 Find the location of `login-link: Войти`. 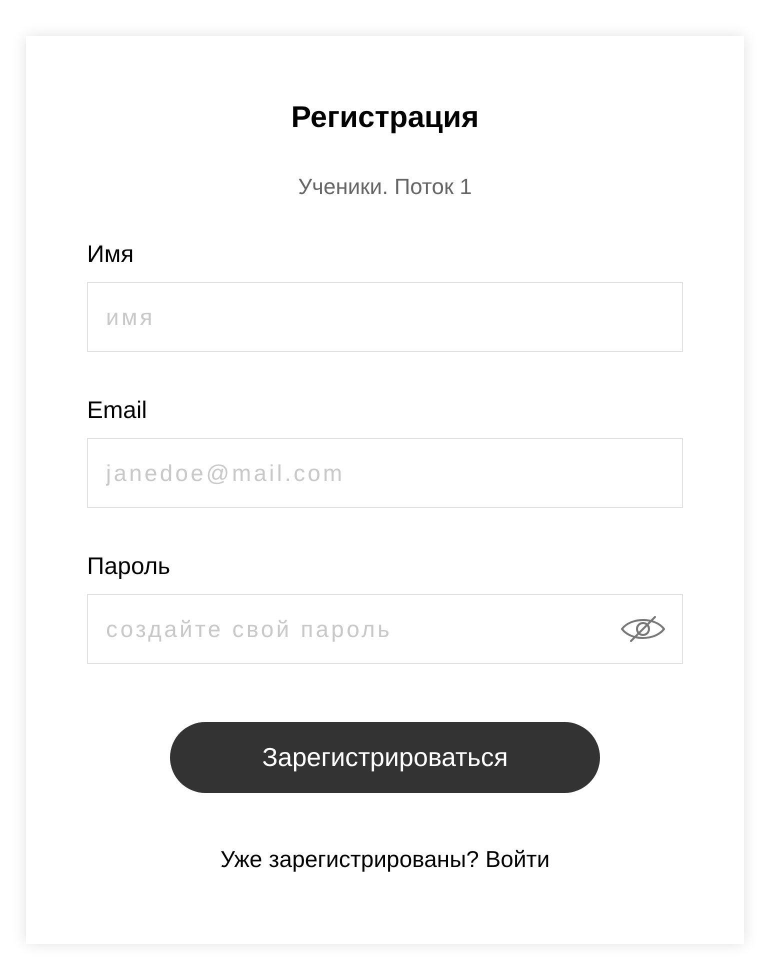

login-link: Войти is located at coordinates (517, 859).